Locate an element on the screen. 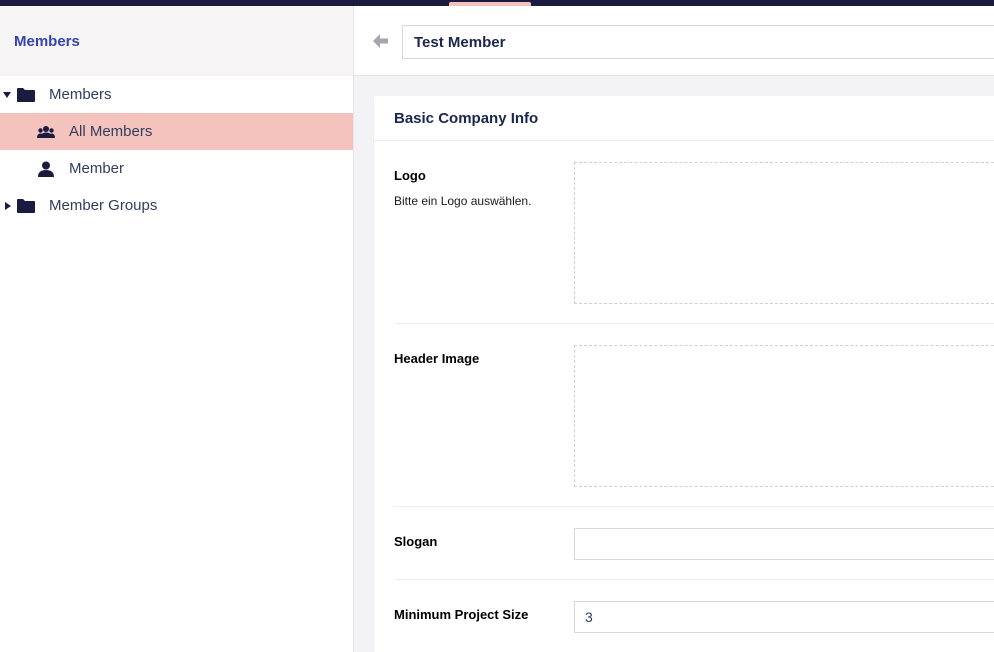 This screenshot has width=994, height=652. tree-item-label: All Members is located at coordinates (111, 131).